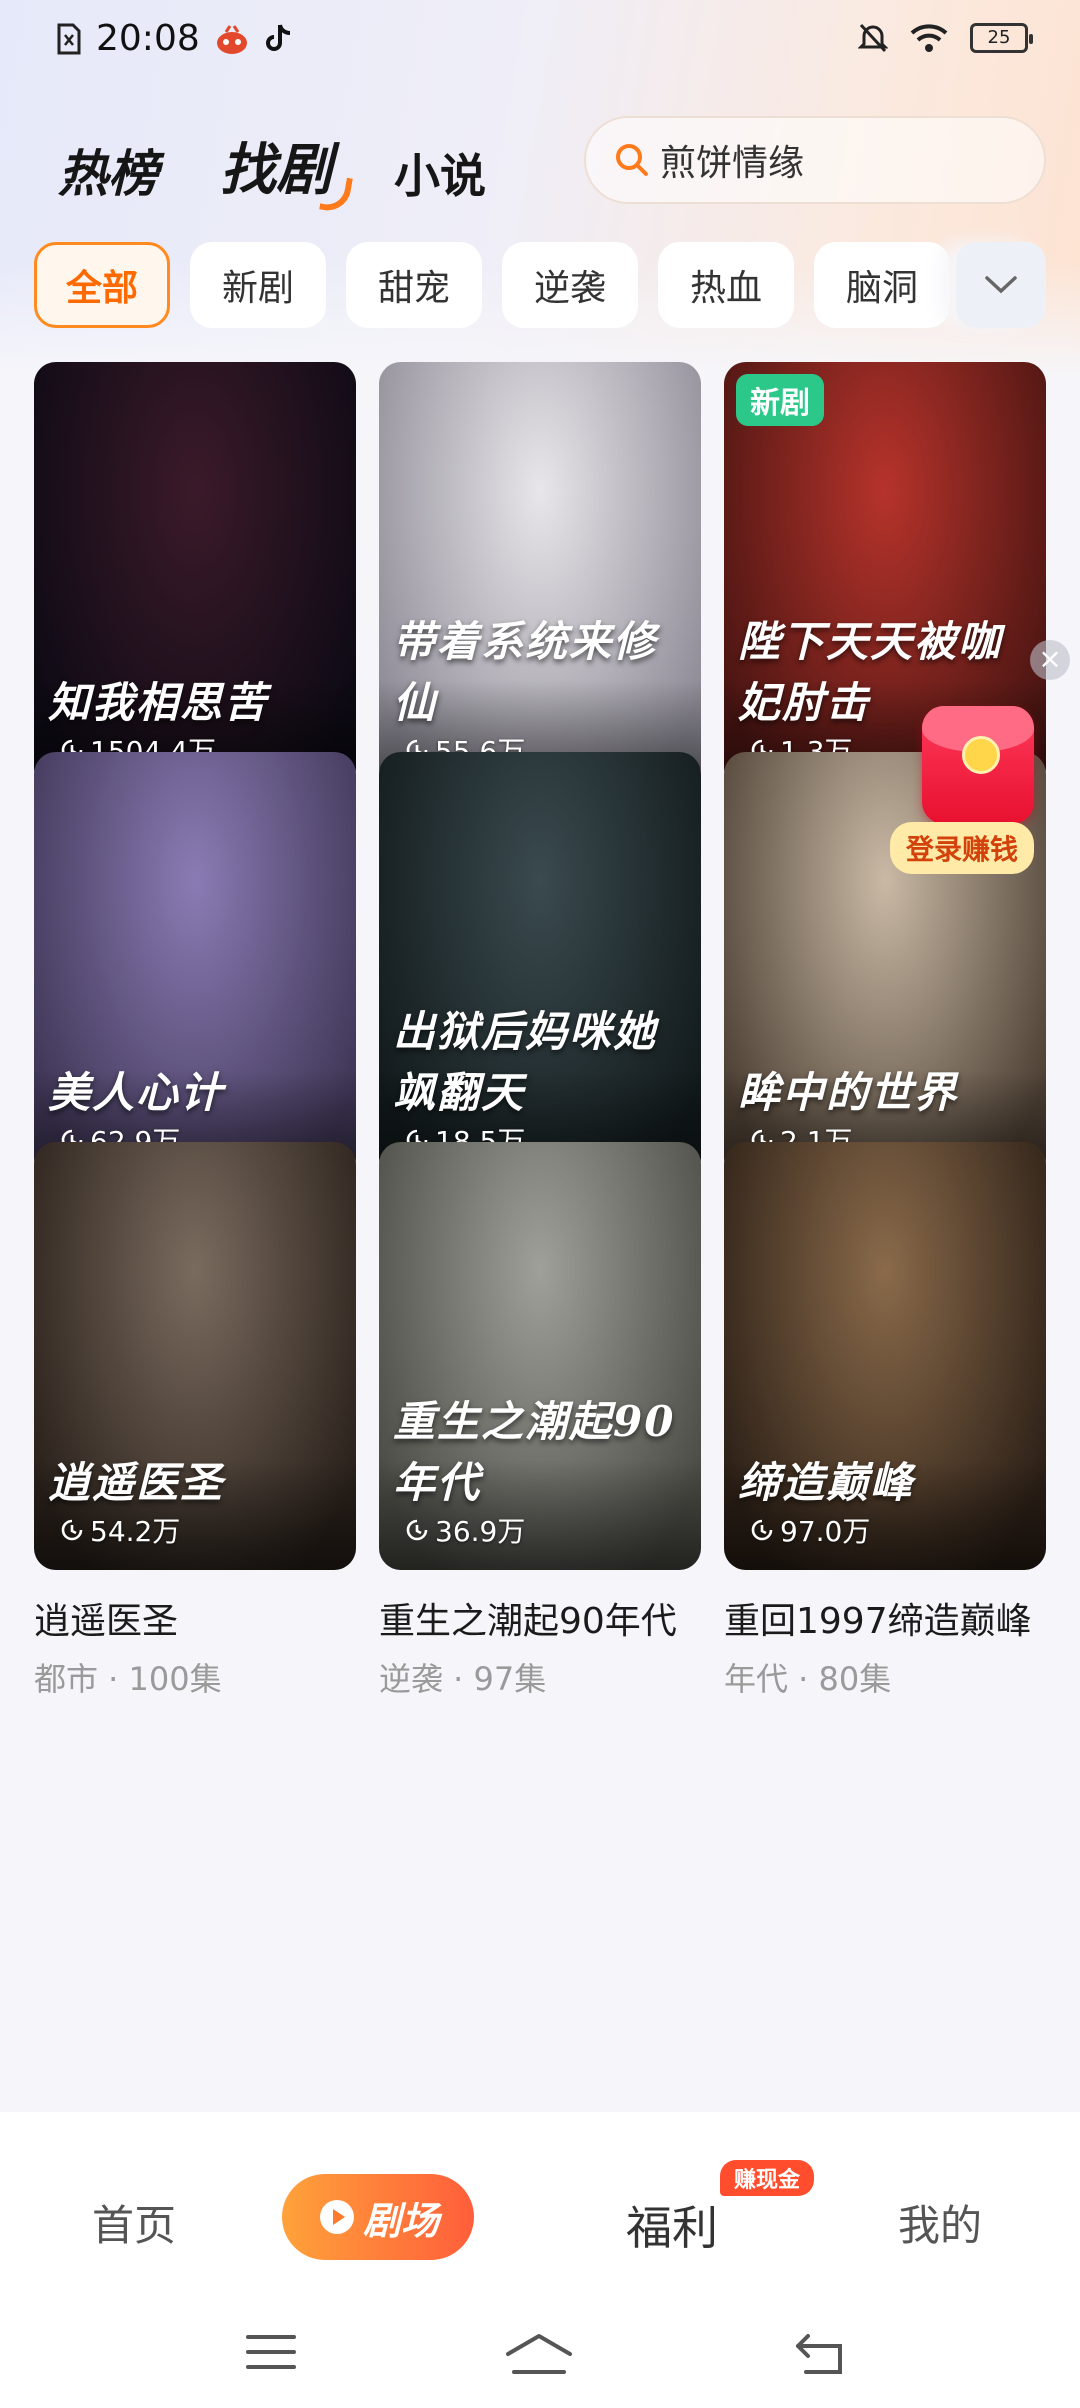 The height and width of the screenshot is (2408, 1080). What do you see at coordinates (463, 1679) in the screenshot?
I see `drama-meta: 逆袭 · 97集` at bounding box center [463, 1679].